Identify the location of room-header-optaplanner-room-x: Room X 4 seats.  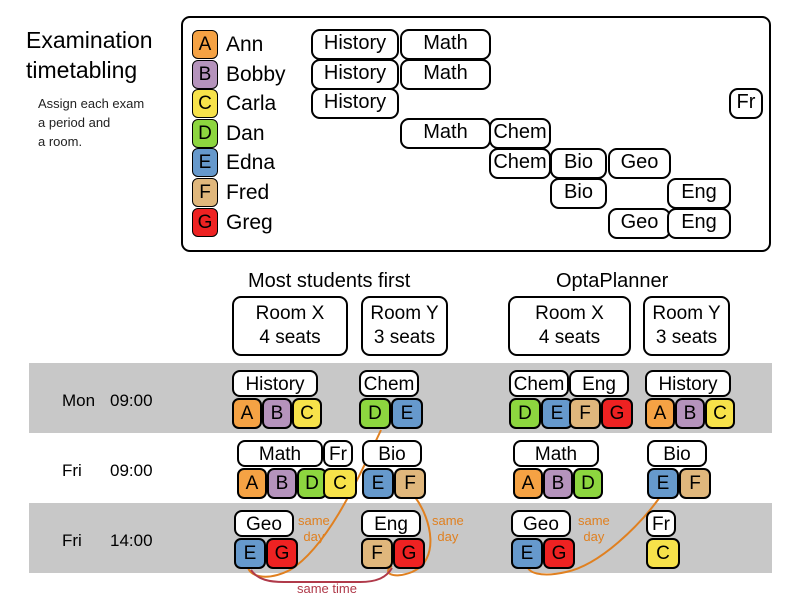
(569, 326).